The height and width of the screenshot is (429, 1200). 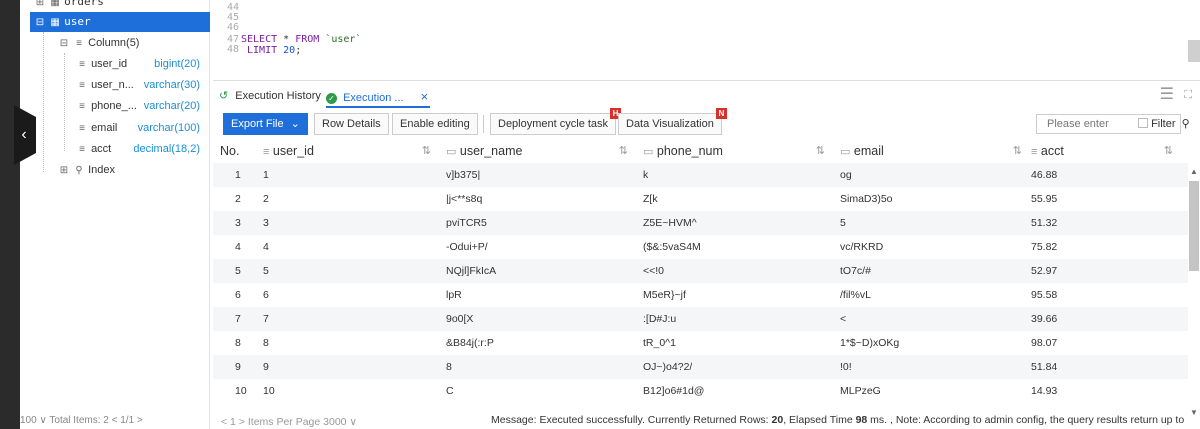 What do you see at coordinates (700, 271) in the screenshot?
I see `table-row: 5 5 NQjl]FkIcA <<!0 tO7c/# 52.97` at bounding box center [700, 271].